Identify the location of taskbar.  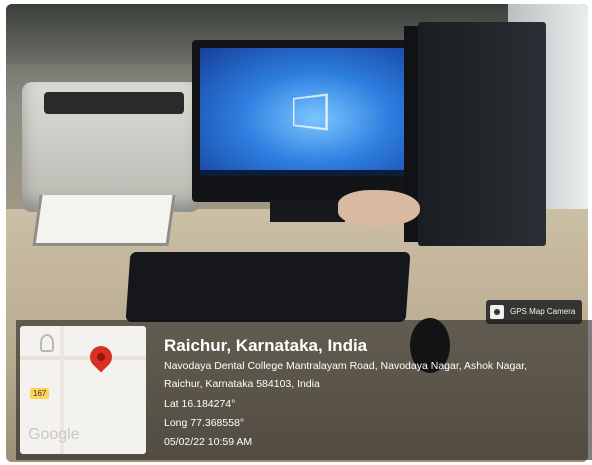
(305, 173).